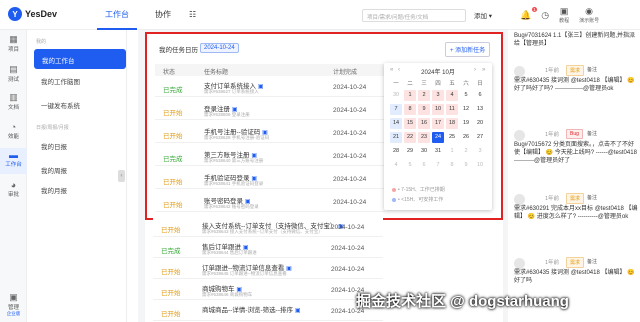 The width and height of the screenshot is (640, 322). I want to click on clock-icon: ◷, so click(545, 15).